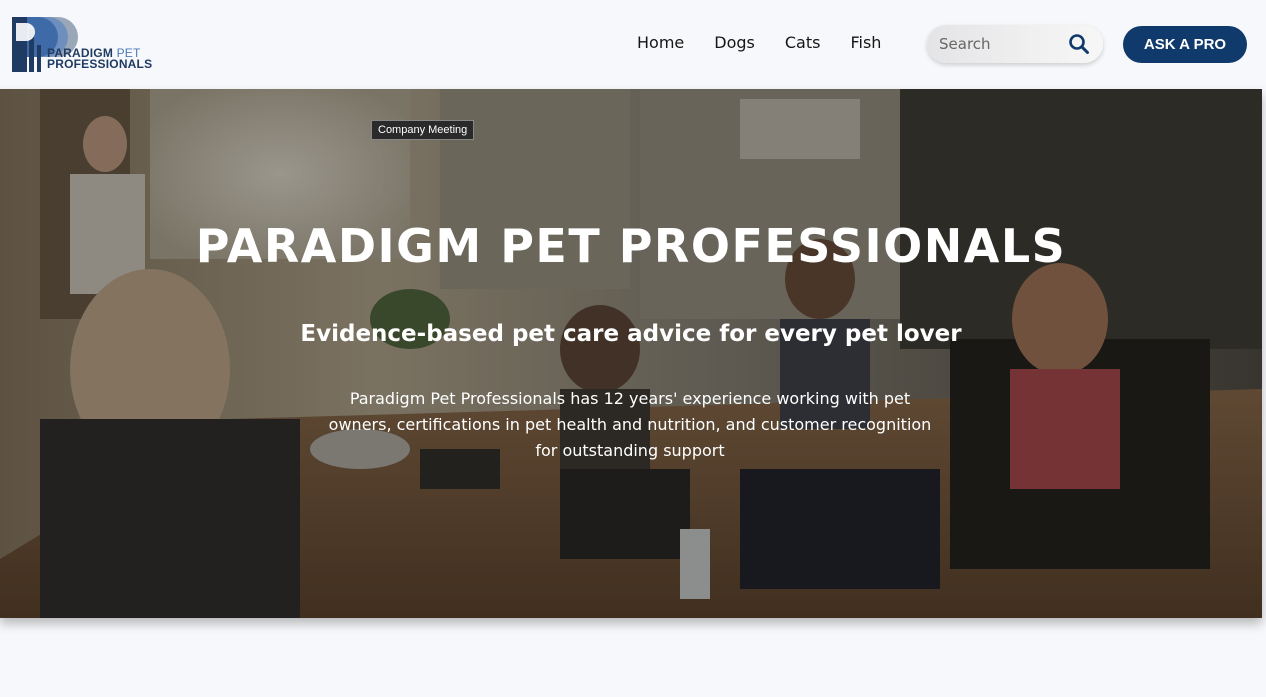  Describe the element at coordinates (865, 43) in the screenshot. I see `nav-link-fish: Fish` at that location.